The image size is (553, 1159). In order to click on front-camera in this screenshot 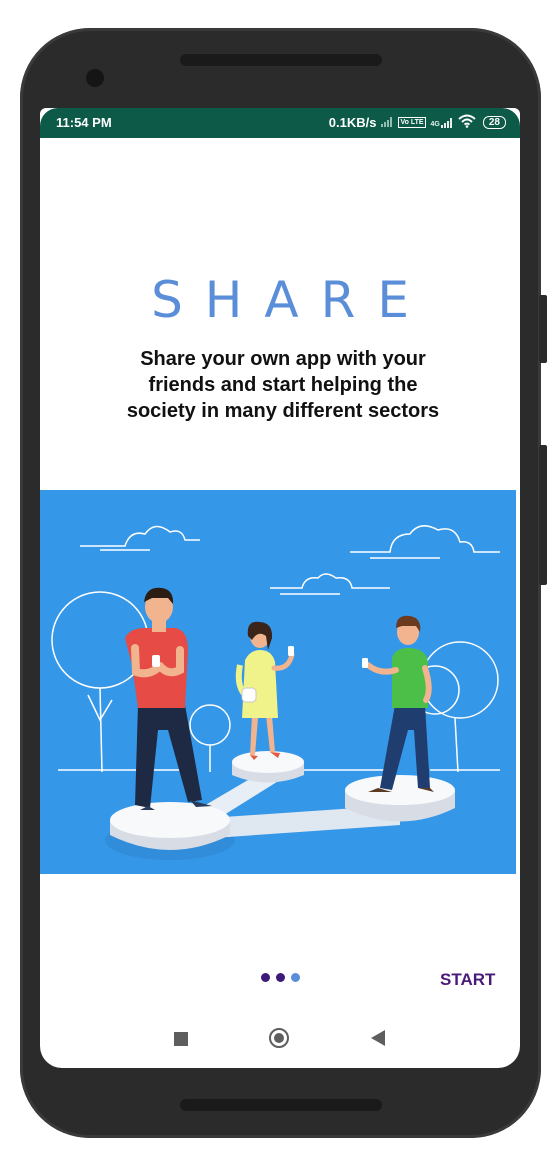, I will do `click(95, 78)`.